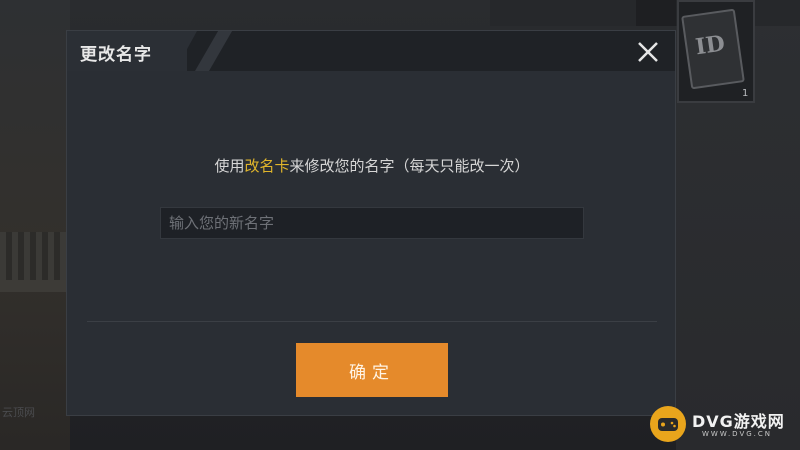  Describe the element at coordinates (214, 51) in the screenshot. I see `title-tab-stripe` at that location.